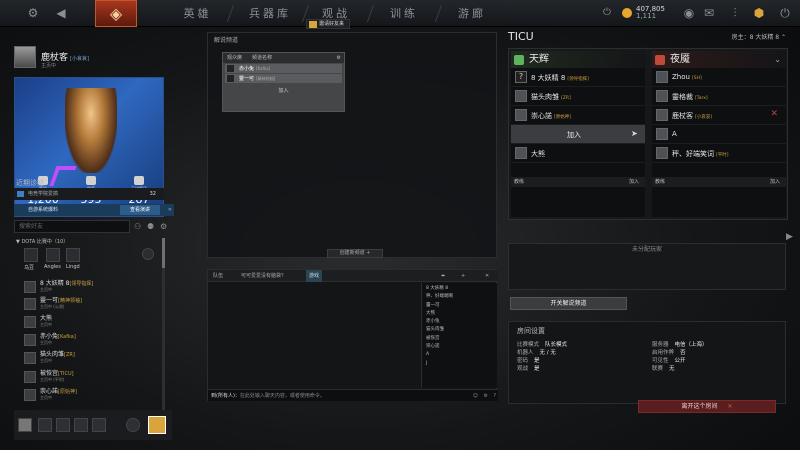  What do you see at coordinates (89, 194) in the screenshot?
I see `recent-item: 电竞学院爱搞 32` at bounding box center [89, 194].